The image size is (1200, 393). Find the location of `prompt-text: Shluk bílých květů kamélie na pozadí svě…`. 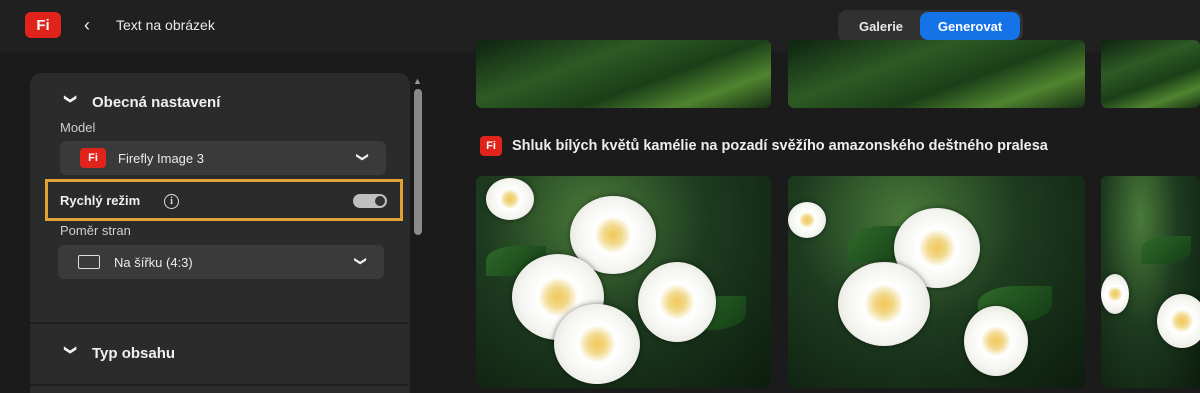

prompt-text: Shluk bílých květů kamélie na pozadí svě… is located at coordinates (780, 146).